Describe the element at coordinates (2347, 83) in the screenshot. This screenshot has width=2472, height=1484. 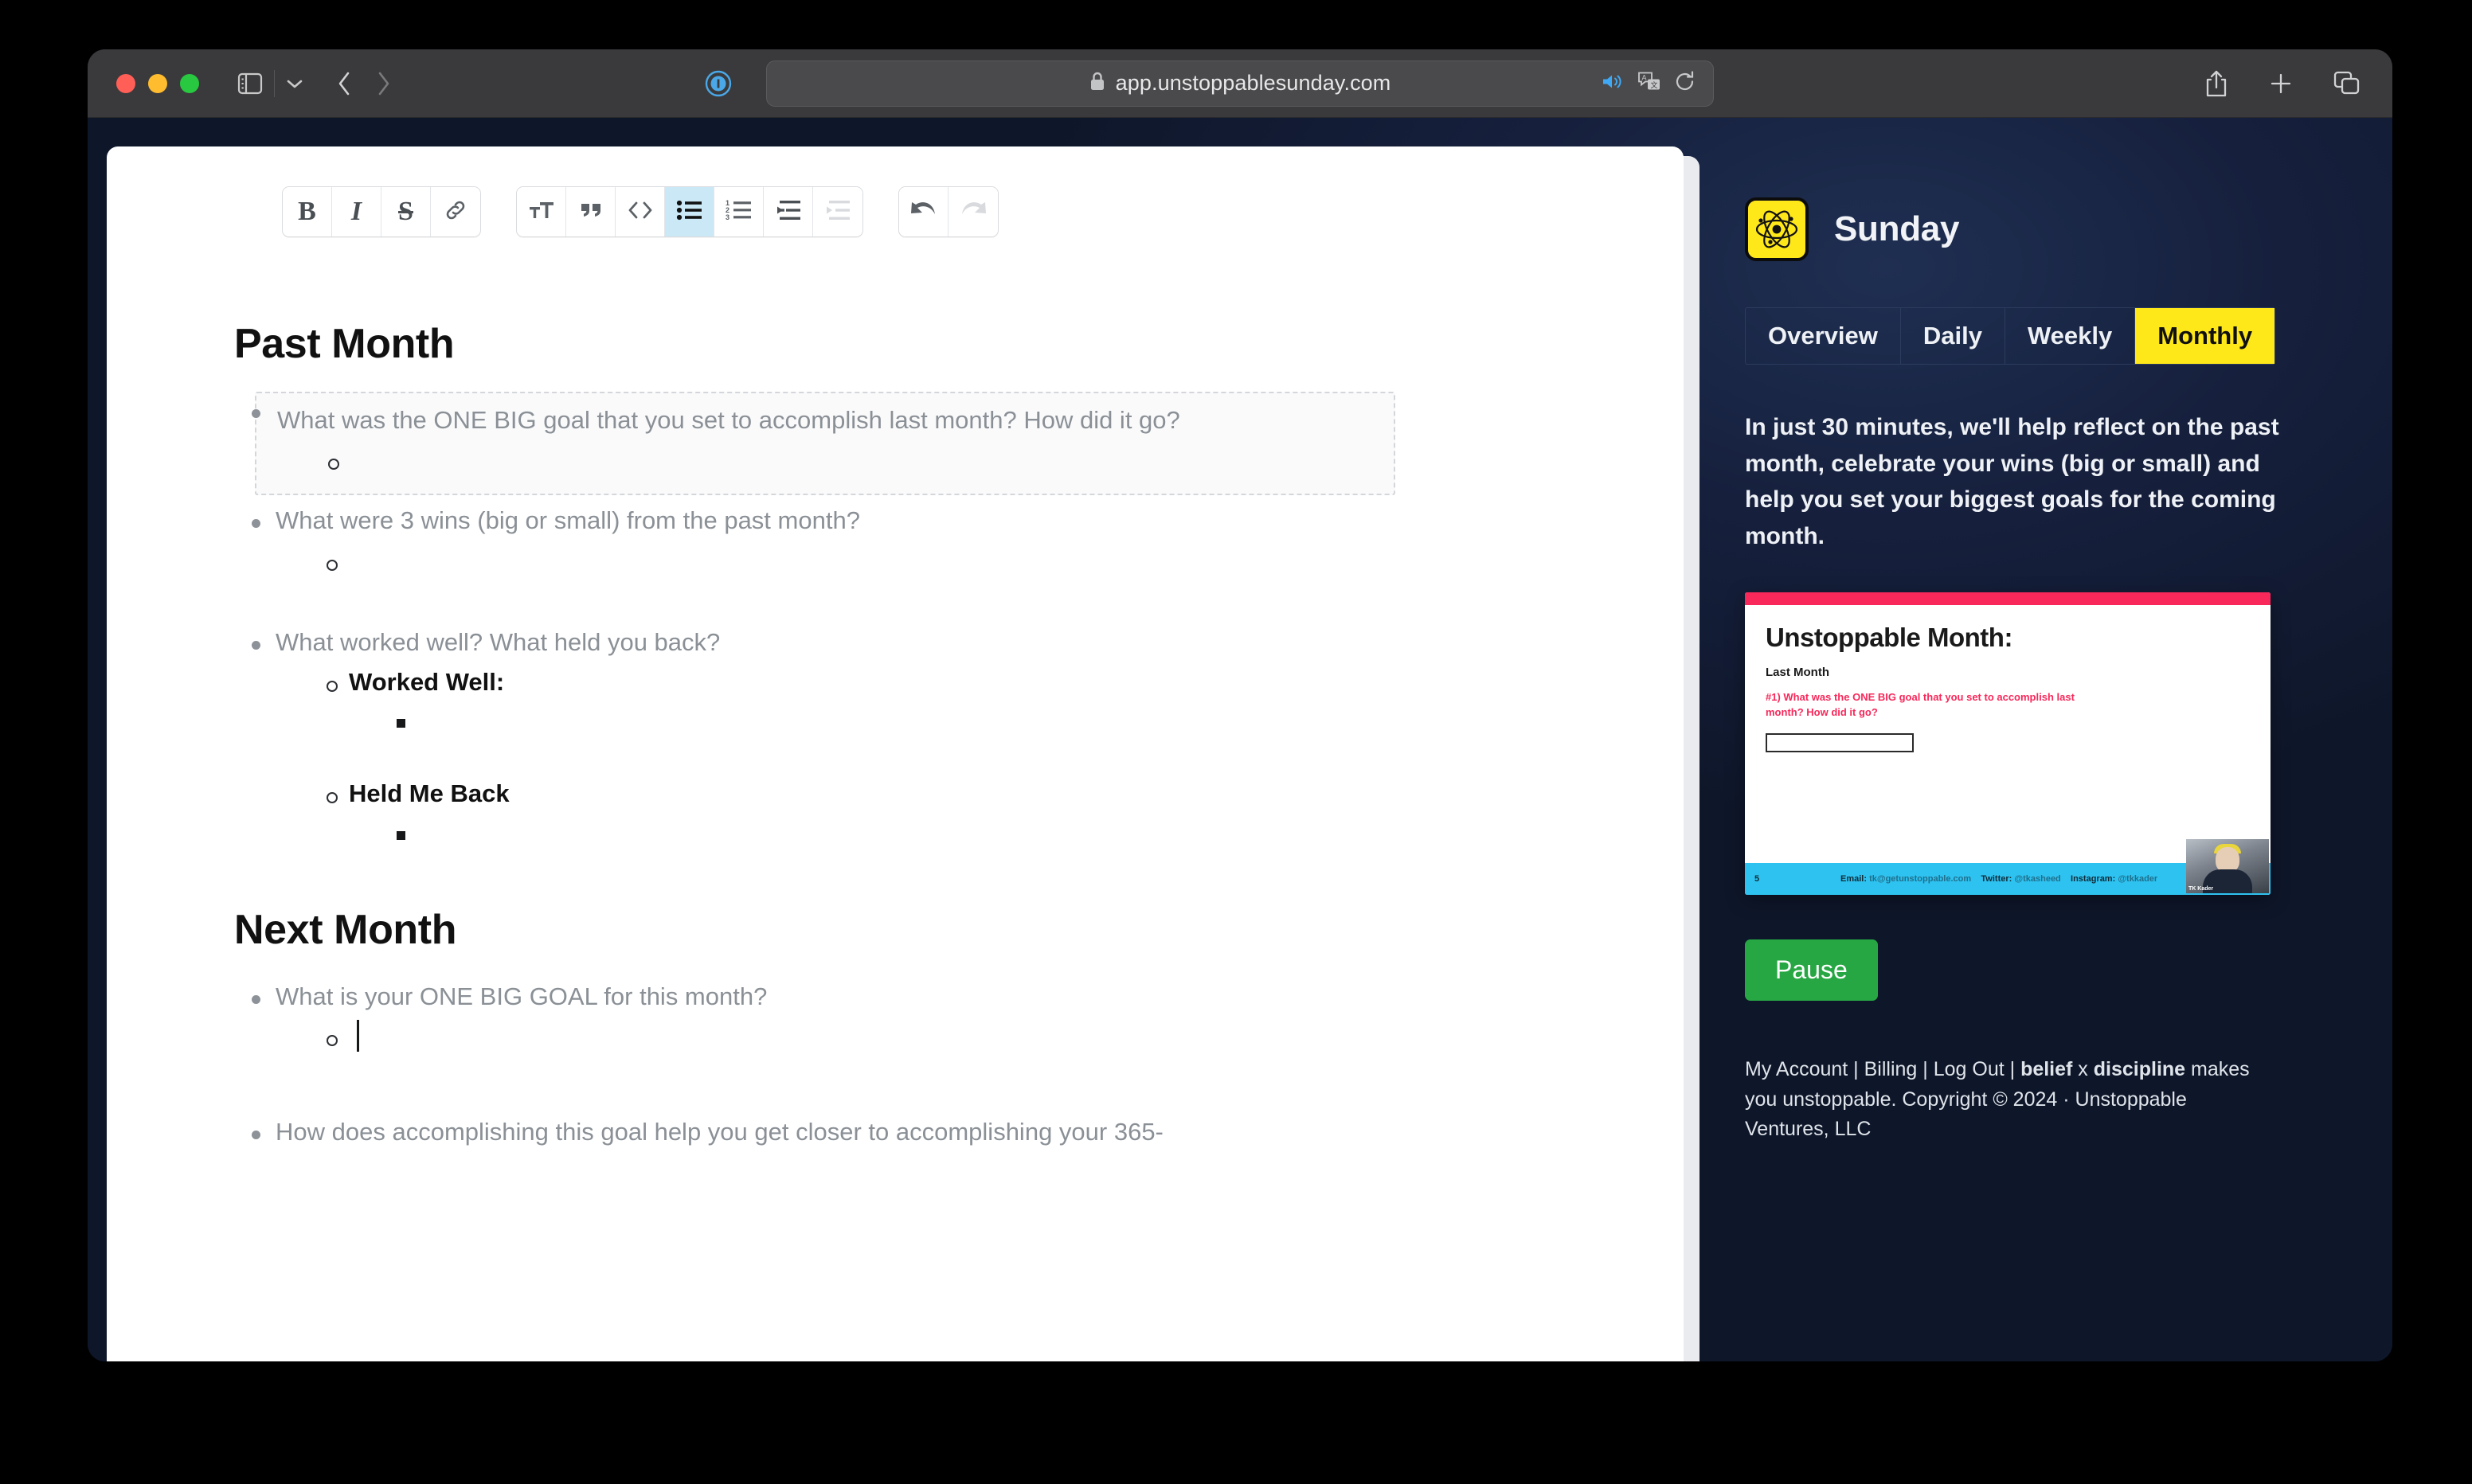
I see `tab-overview-icon` at that location.